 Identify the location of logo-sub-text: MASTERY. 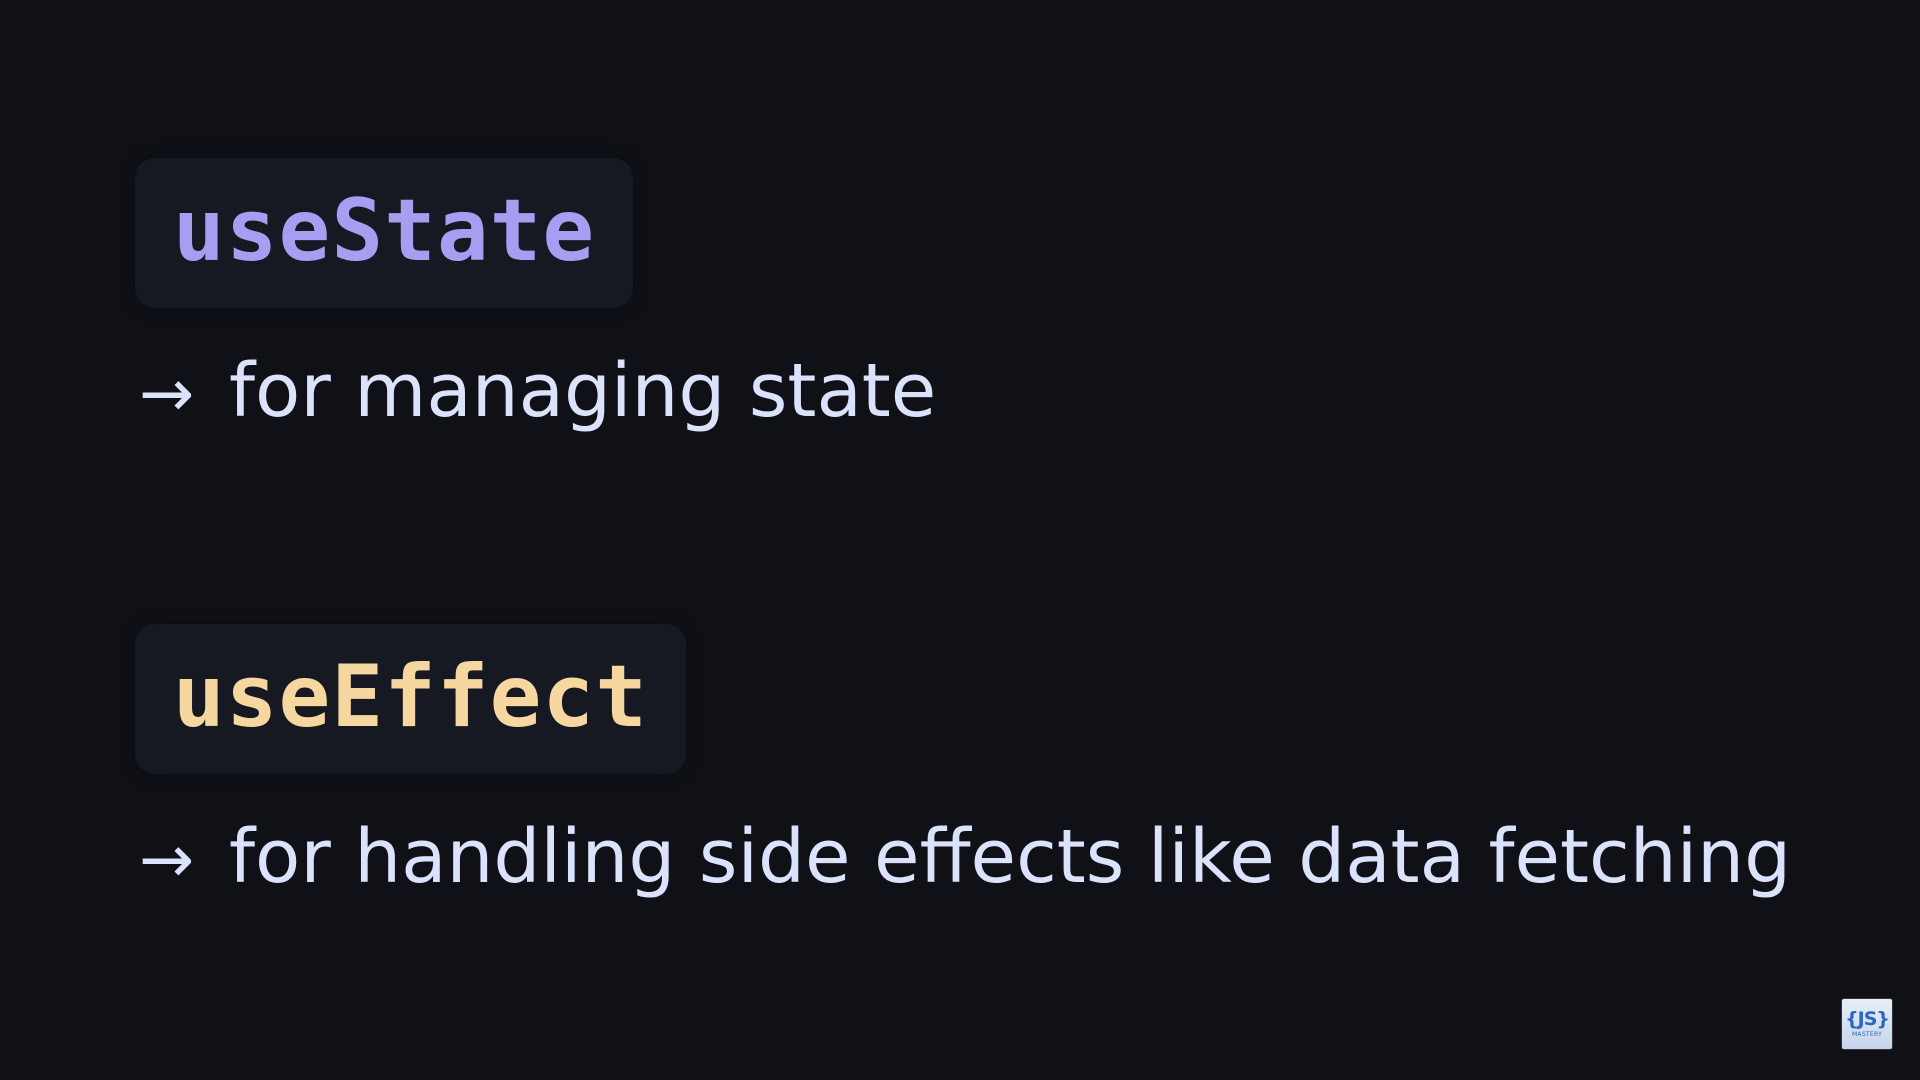
(1867, 1034).